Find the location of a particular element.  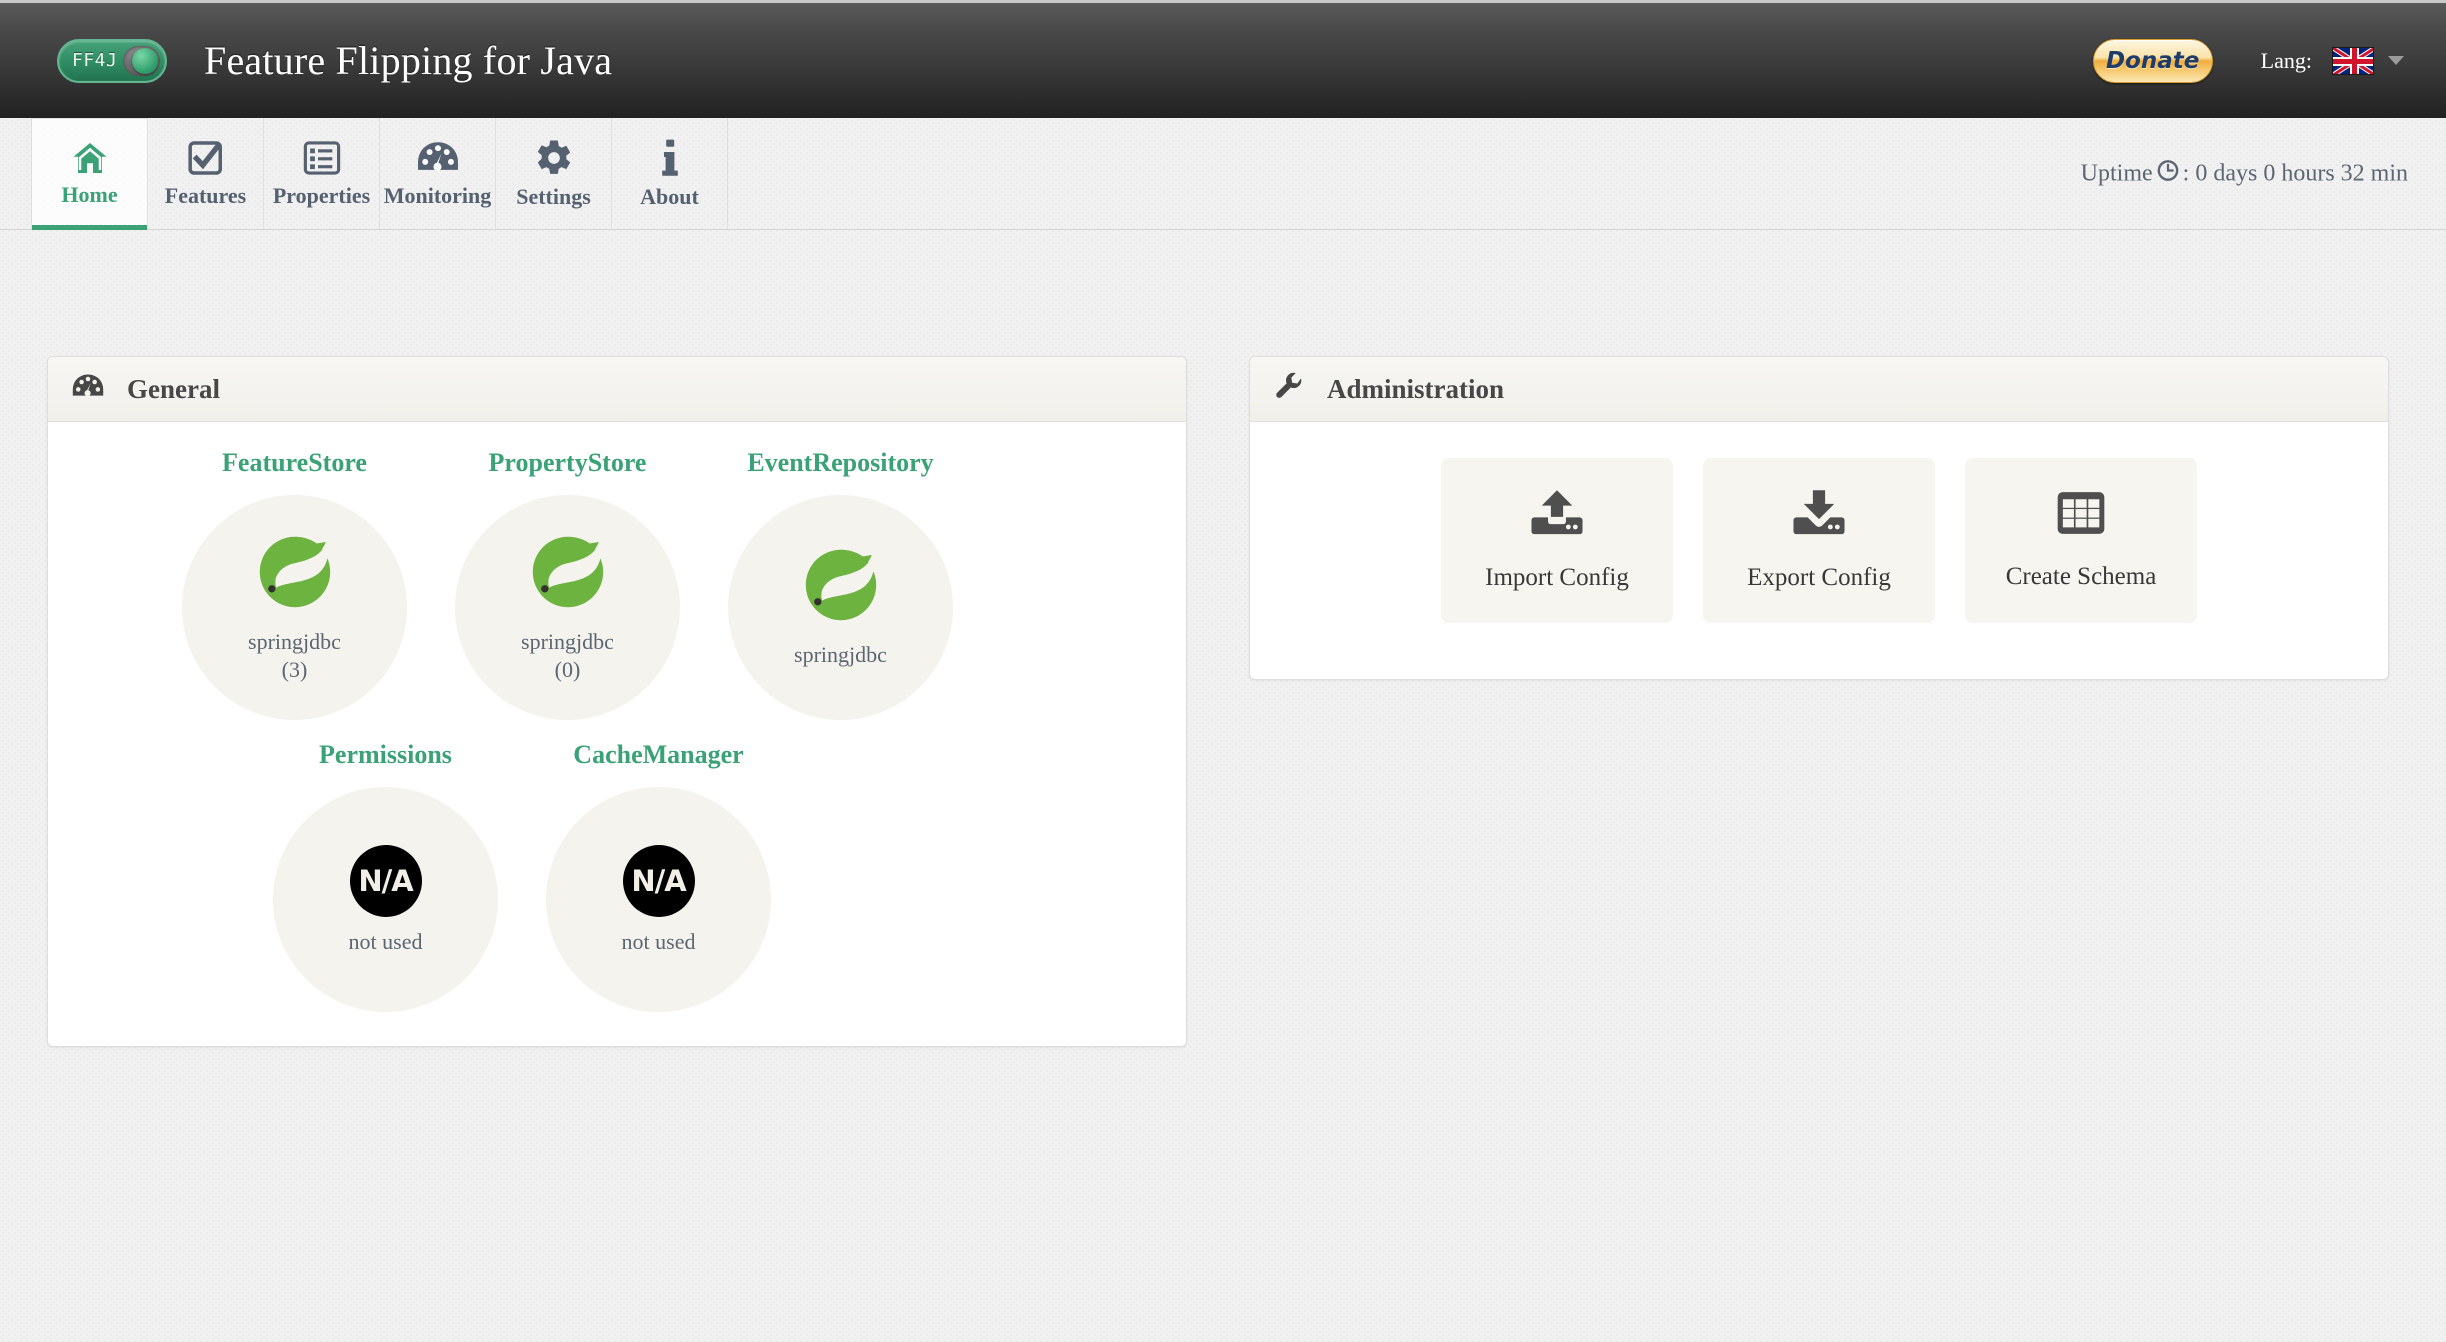

store-circle: springjdbc (3) is located at coordinates (294, 607).